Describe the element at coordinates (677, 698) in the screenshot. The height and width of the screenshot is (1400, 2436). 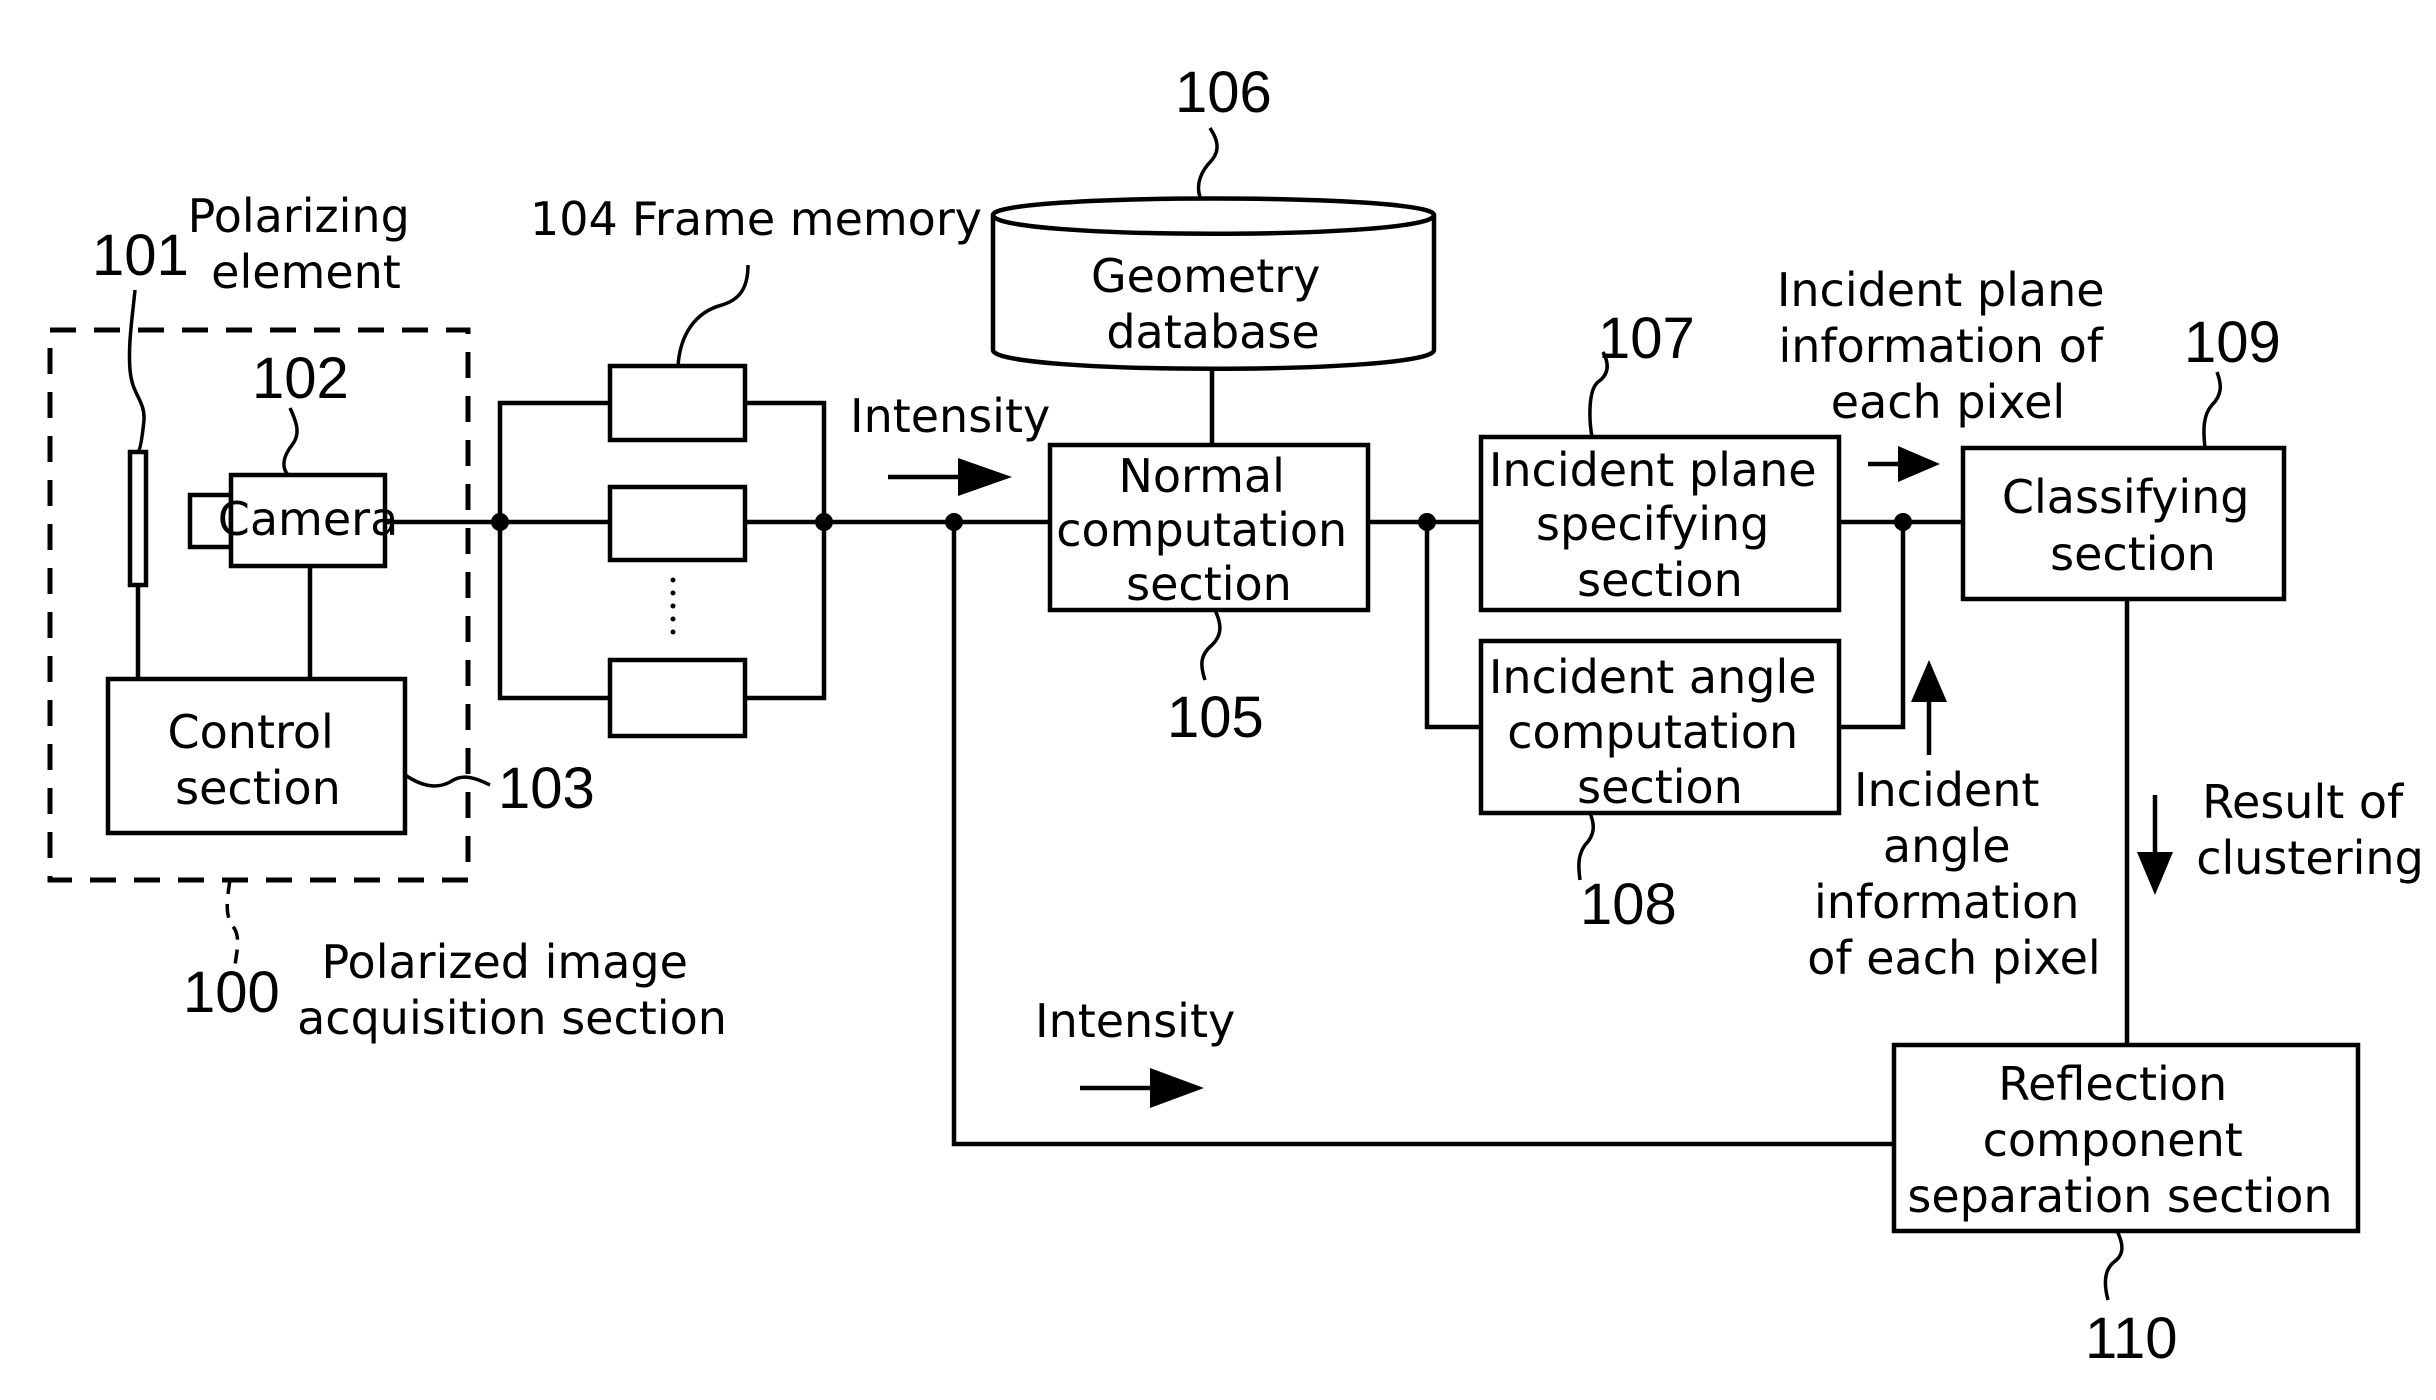
I see `frame-memory-block-n` at that location.